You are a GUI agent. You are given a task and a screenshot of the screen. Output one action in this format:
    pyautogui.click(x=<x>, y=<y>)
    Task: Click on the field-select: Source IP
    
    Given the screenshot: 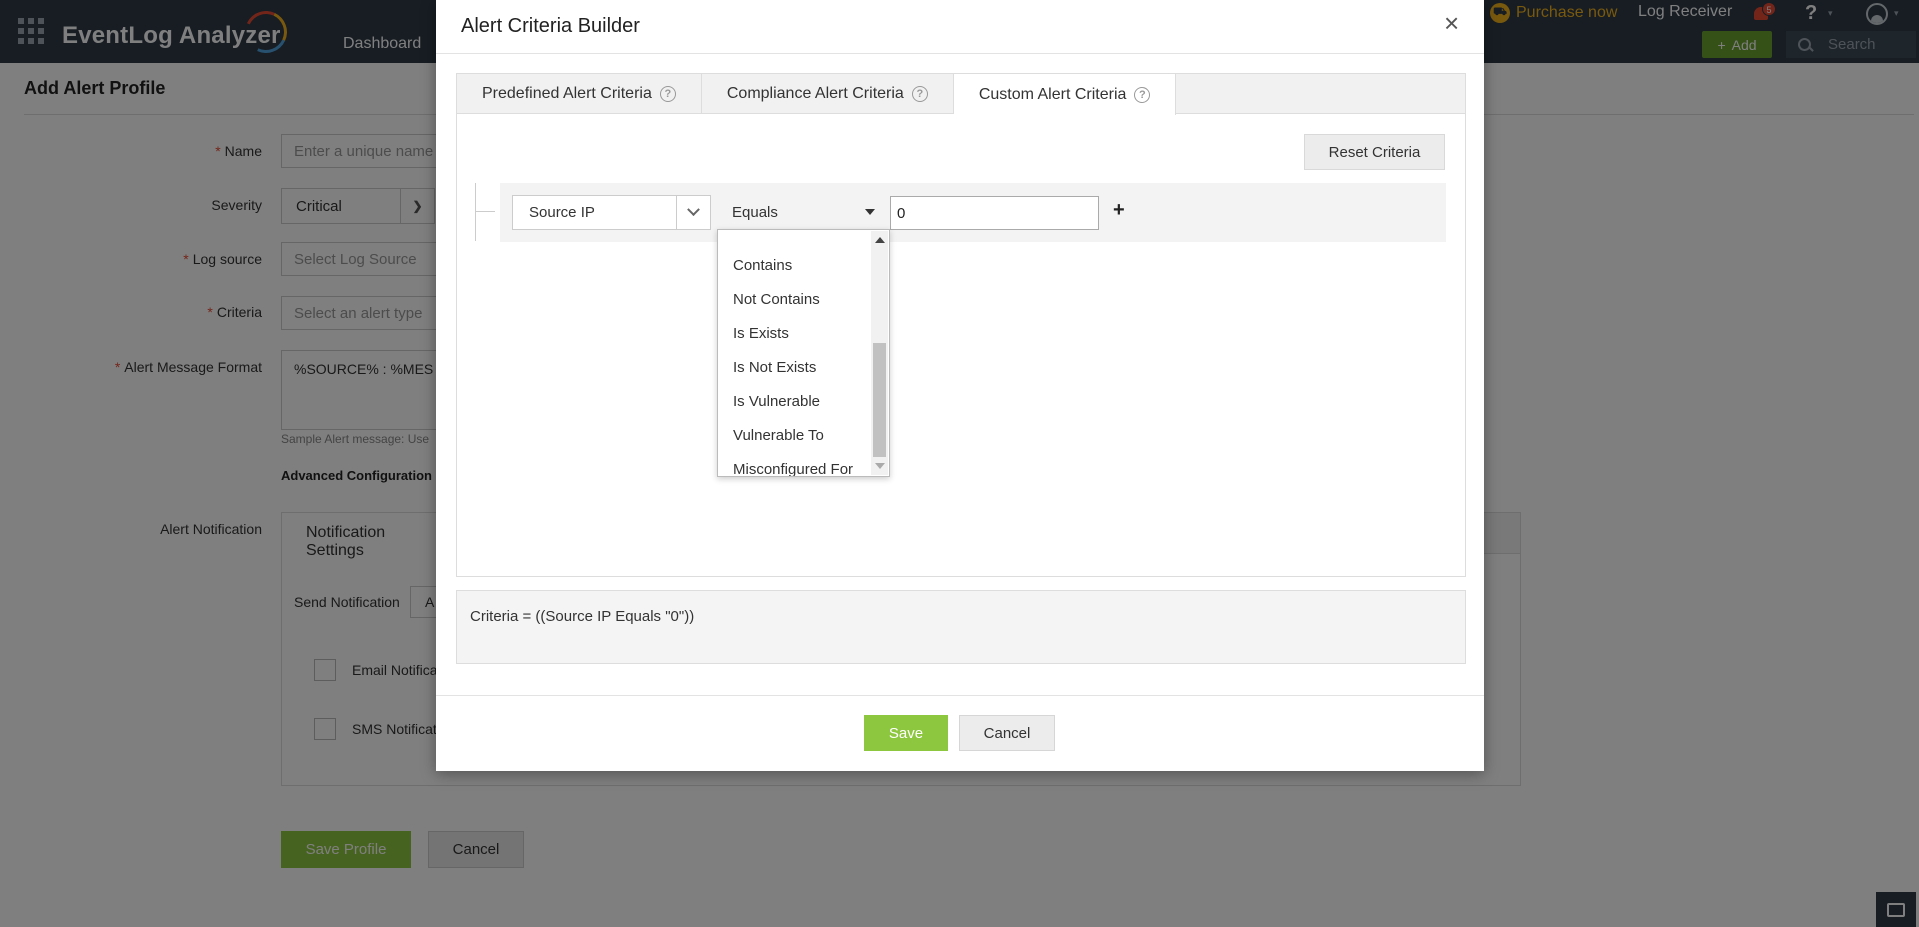 What is the action you would take?
    pyautogui.click(x=611, y=212)
    